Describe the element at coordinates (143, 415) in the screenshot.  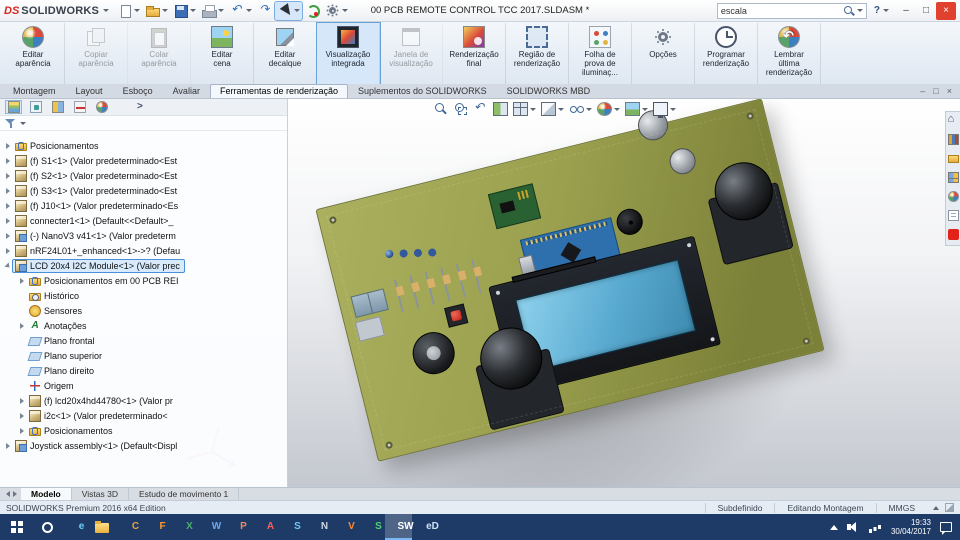
I see `tree-item: i2c<1> (Valor predeterminado<` at that location.